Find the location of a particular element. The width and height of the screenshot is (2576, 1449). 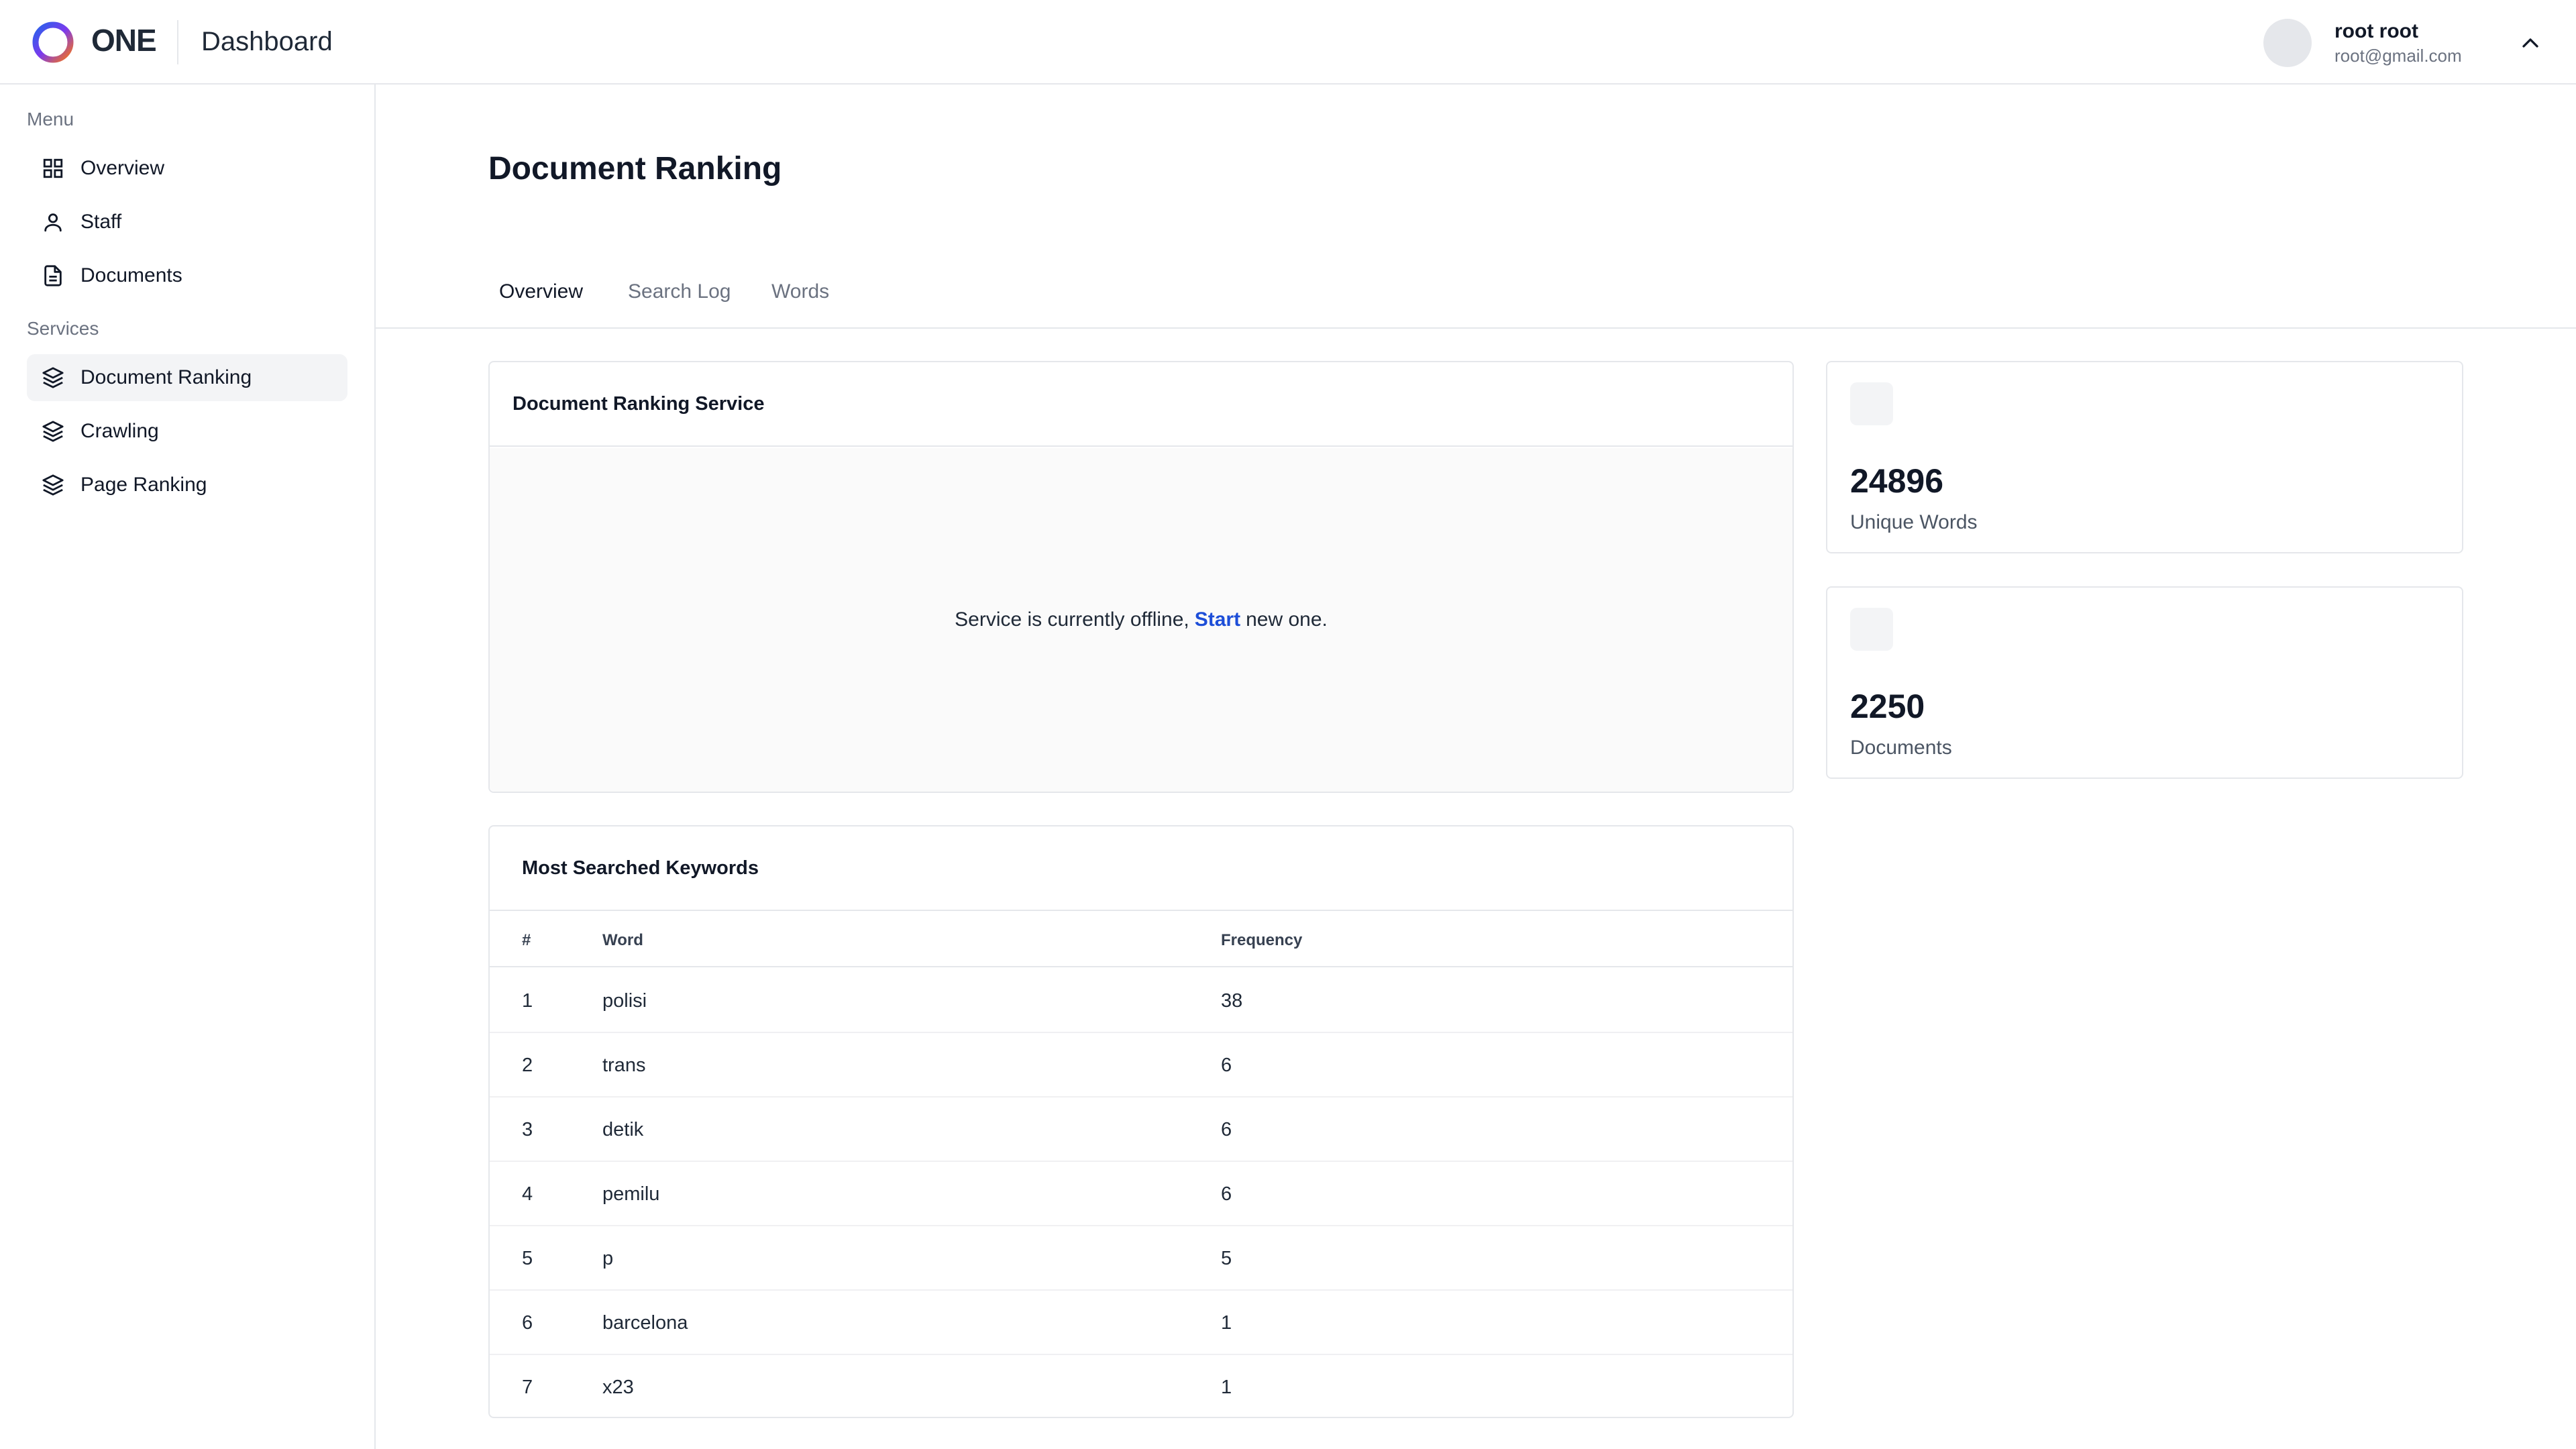

user-email: root@gmail.com is located at coordinates (2398, 56).